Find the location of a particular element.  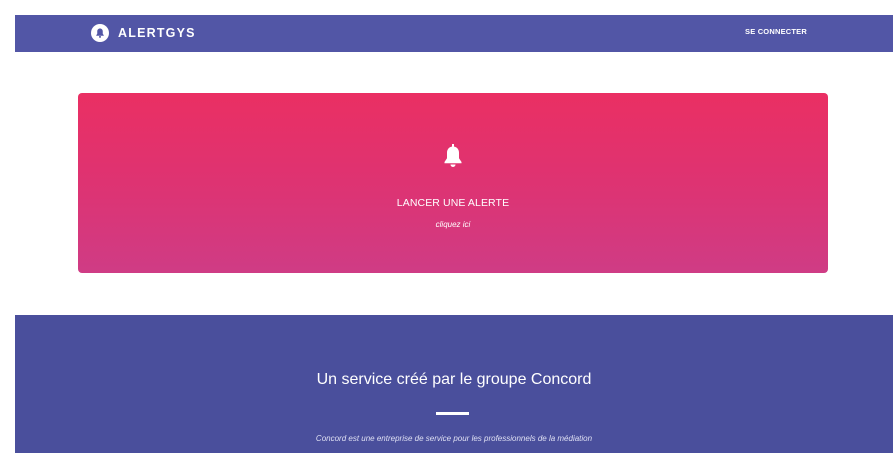

login-link: SE CONNECTER is located at coordinates (776, 31).